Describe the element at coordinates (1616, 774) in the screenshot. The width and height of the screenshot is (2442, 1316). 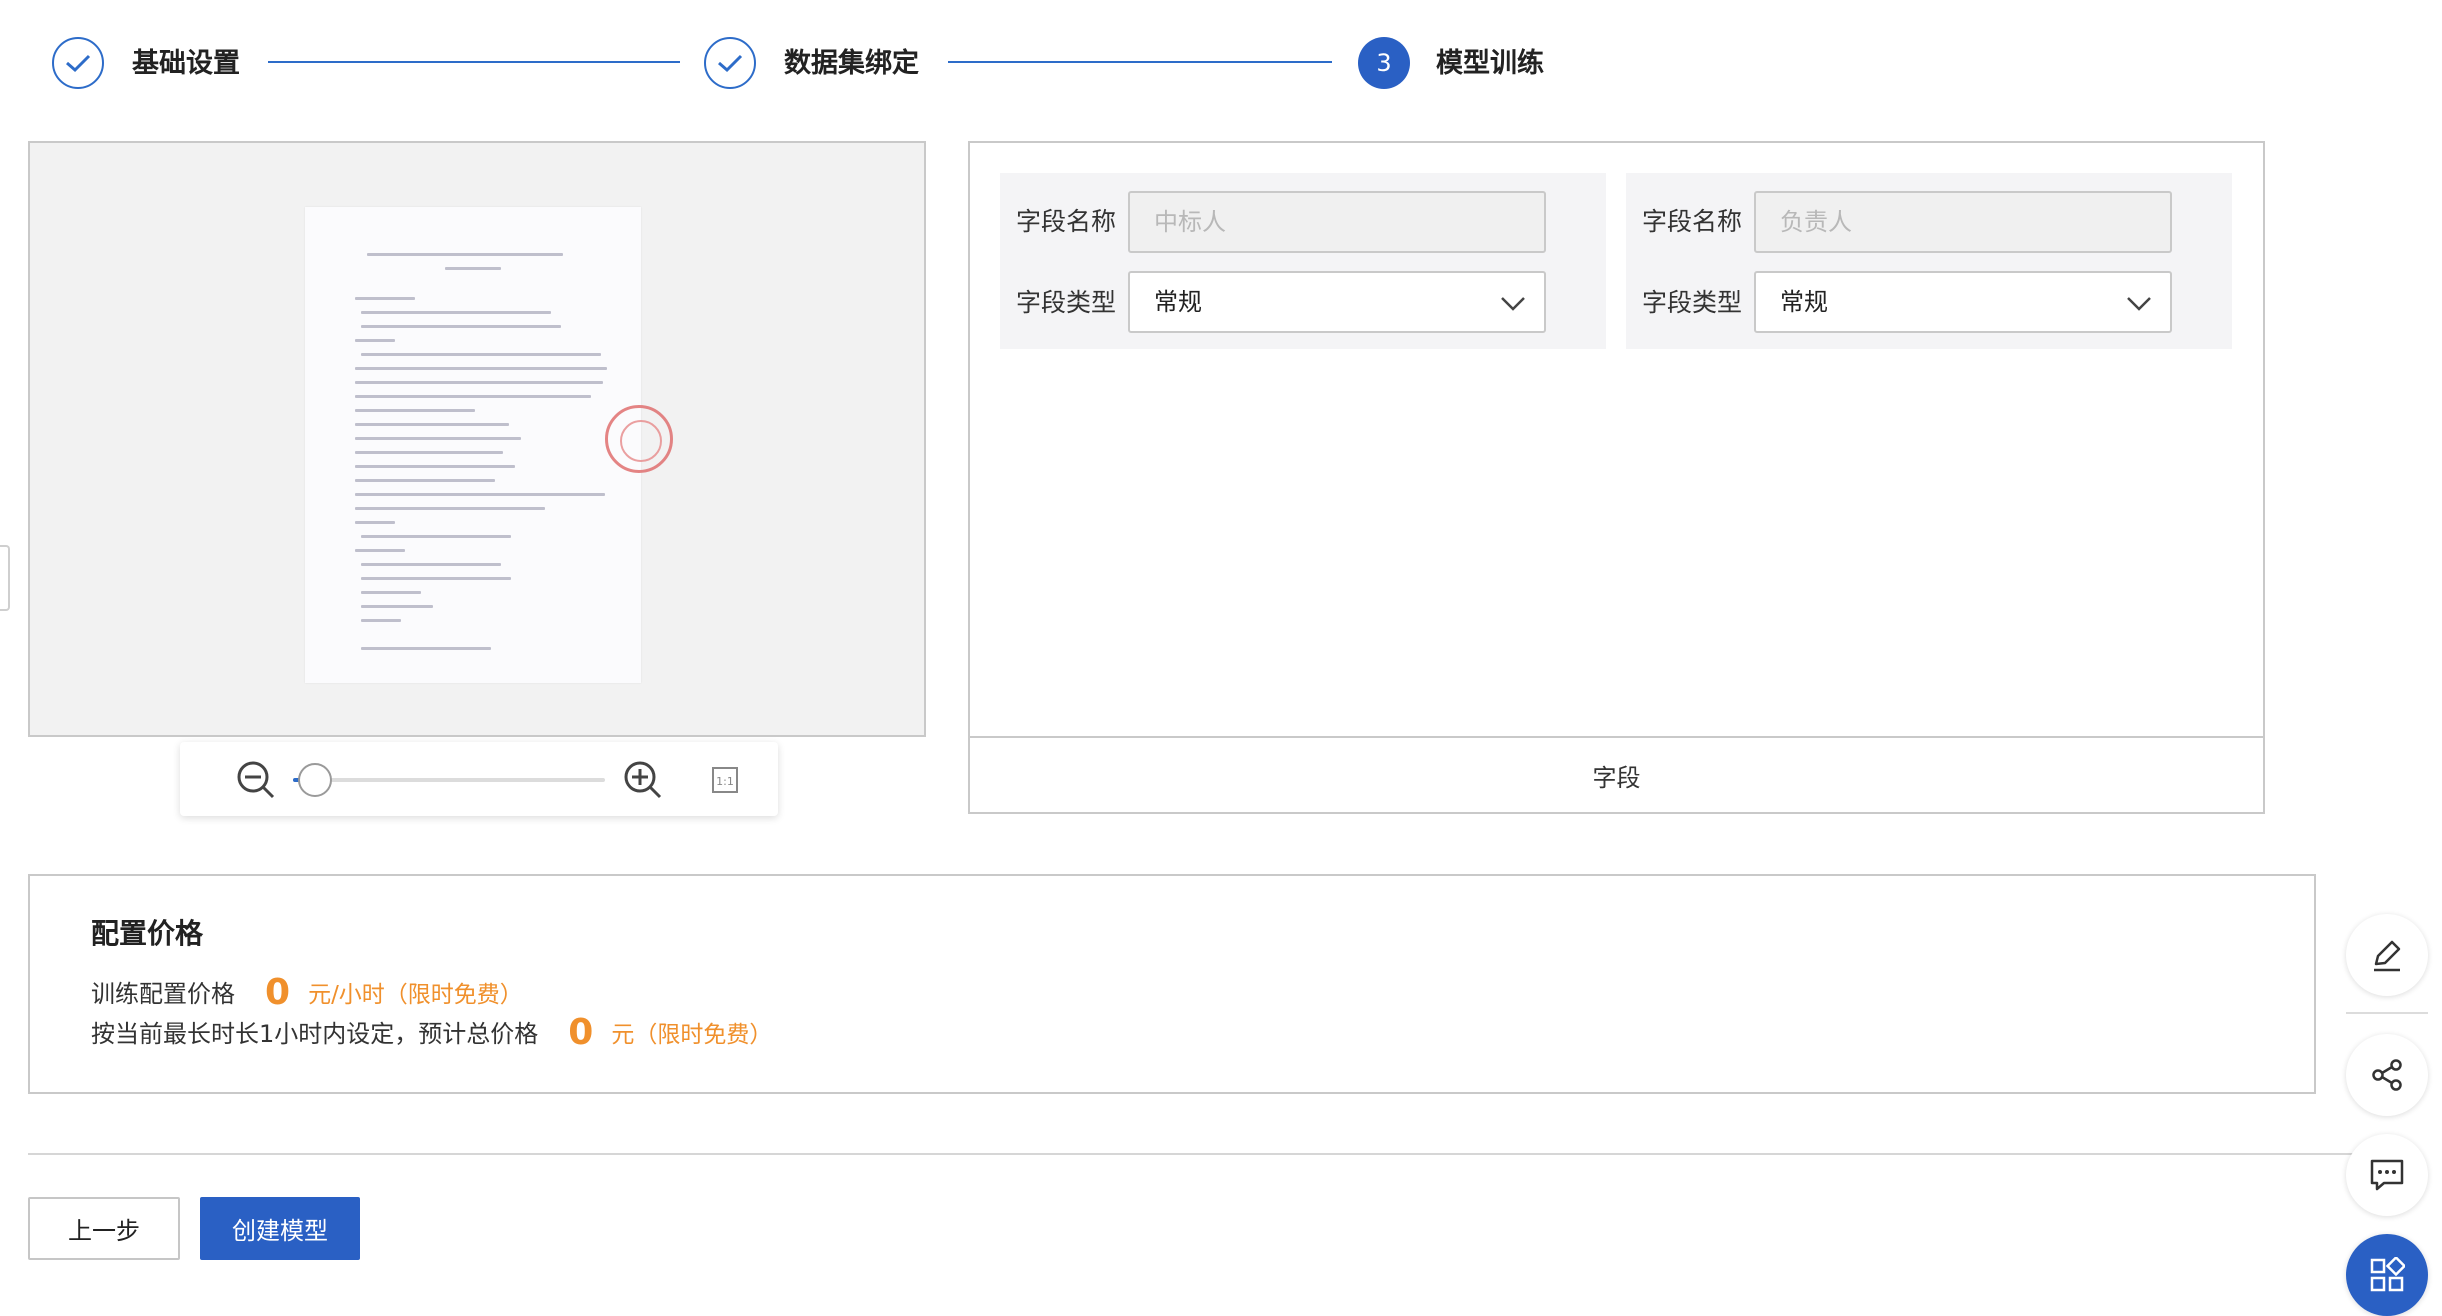
I see `fields-tab: 字段` at that location.